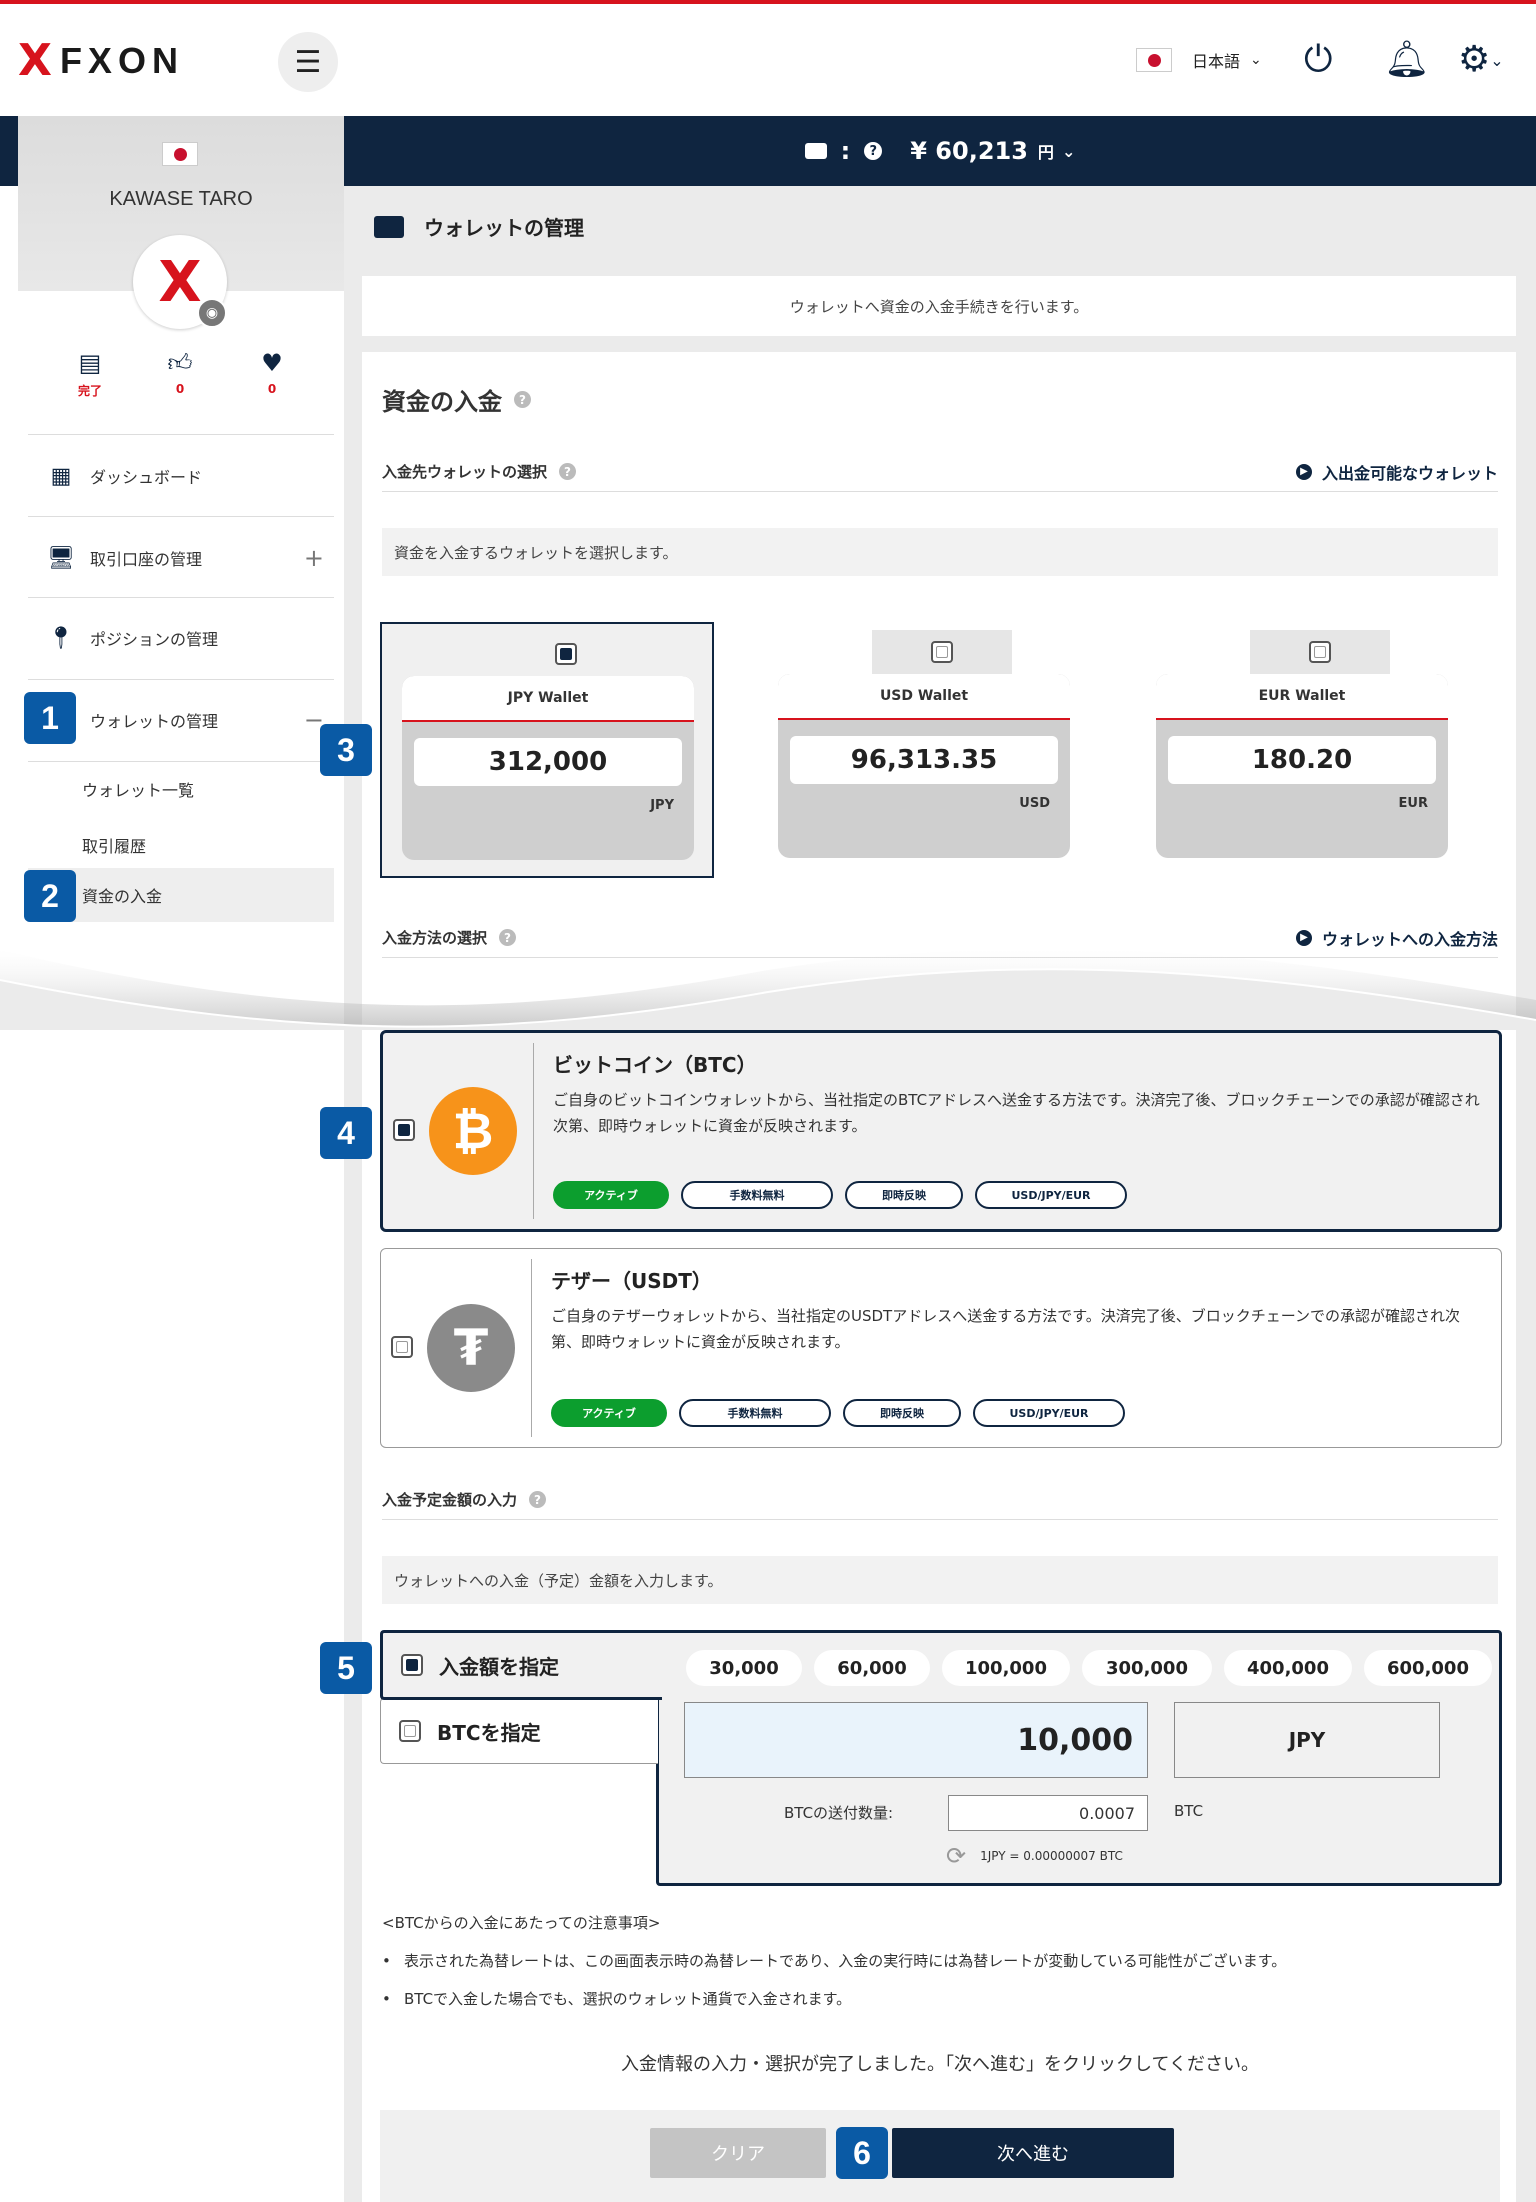 The image size is (1536, 2202). Describe the element at coordinates (308, 62) in the screenshot. I see `hamburger-icon: ☰` at that location.